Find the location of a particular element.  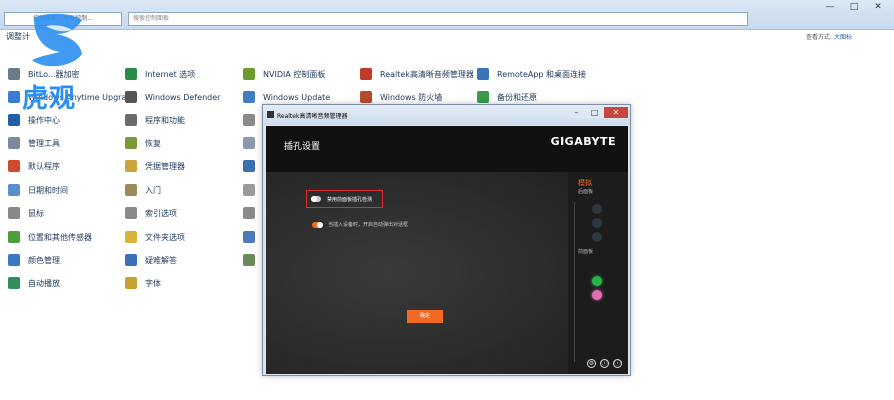

cp-item-label: 管理工具 is located at coordinates (44, 143).